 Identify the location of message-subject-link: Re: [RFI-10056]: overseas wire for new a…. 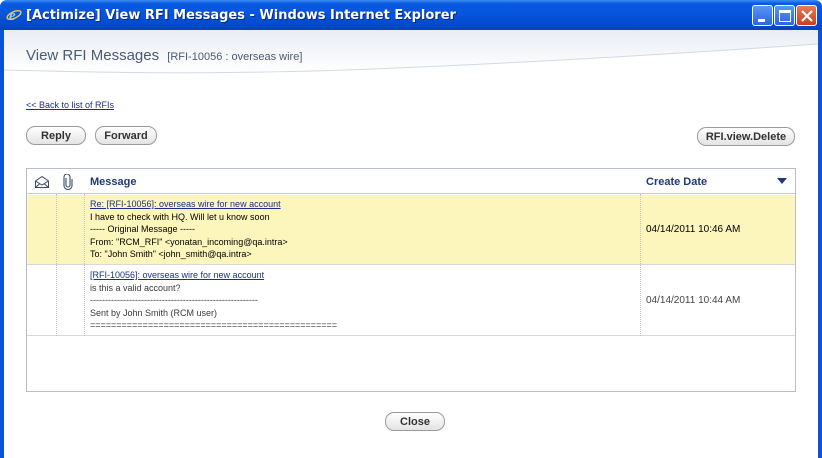
(189, 204).